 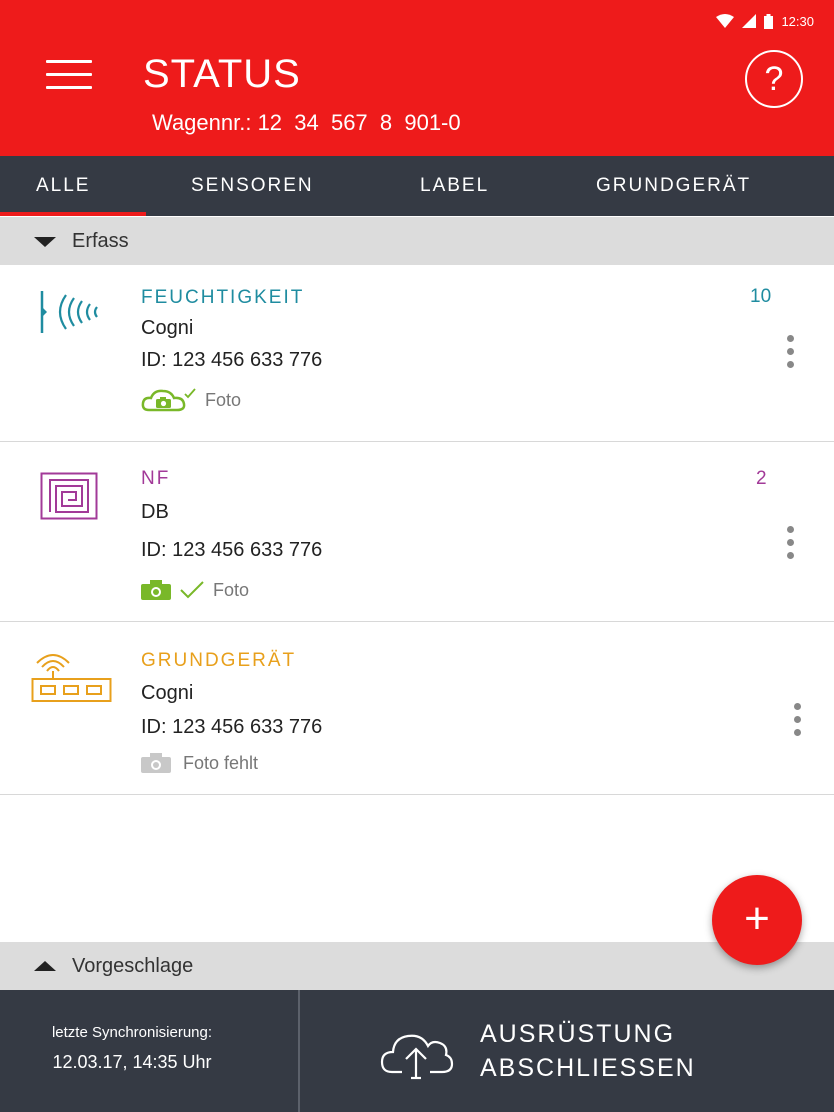 What do you see at coordinates (192, 590) in the screenshot?
I see `check-icon` at bounding box center [192, 590].